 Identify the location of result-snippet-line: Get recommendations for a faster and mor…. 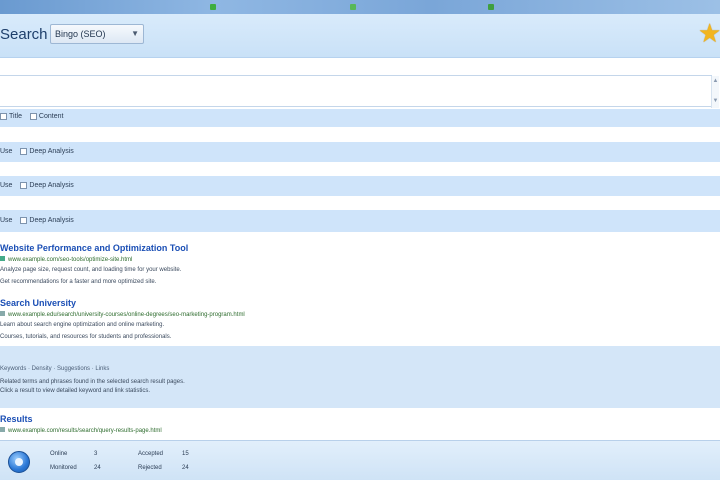
(78, 282).